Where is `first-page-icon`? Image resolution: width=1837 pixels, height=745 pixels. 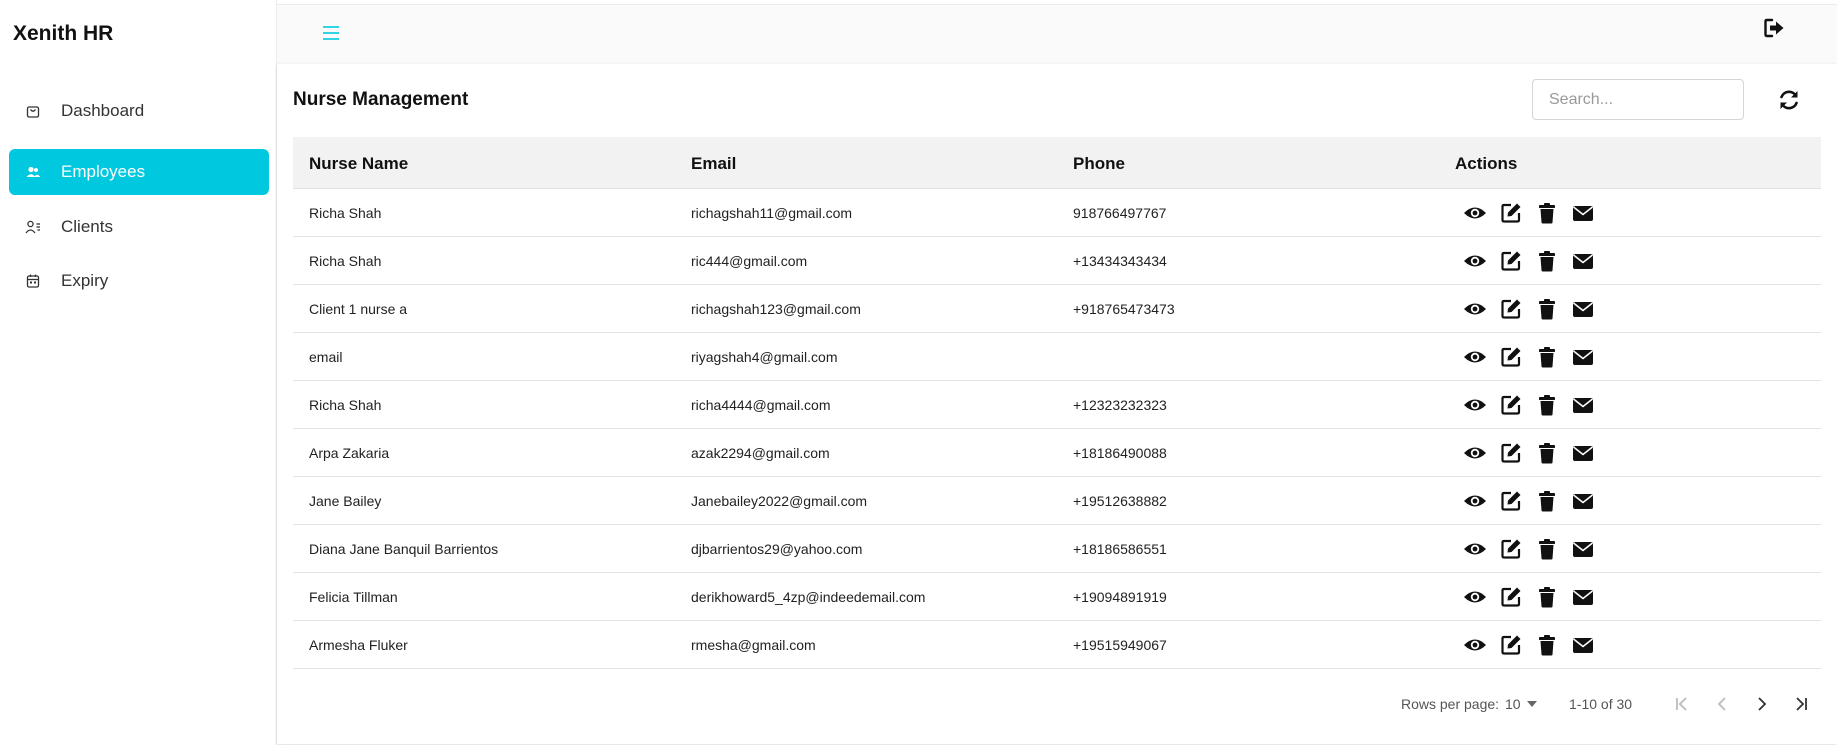 first-page-icon is located at coordinates (1682, 704).